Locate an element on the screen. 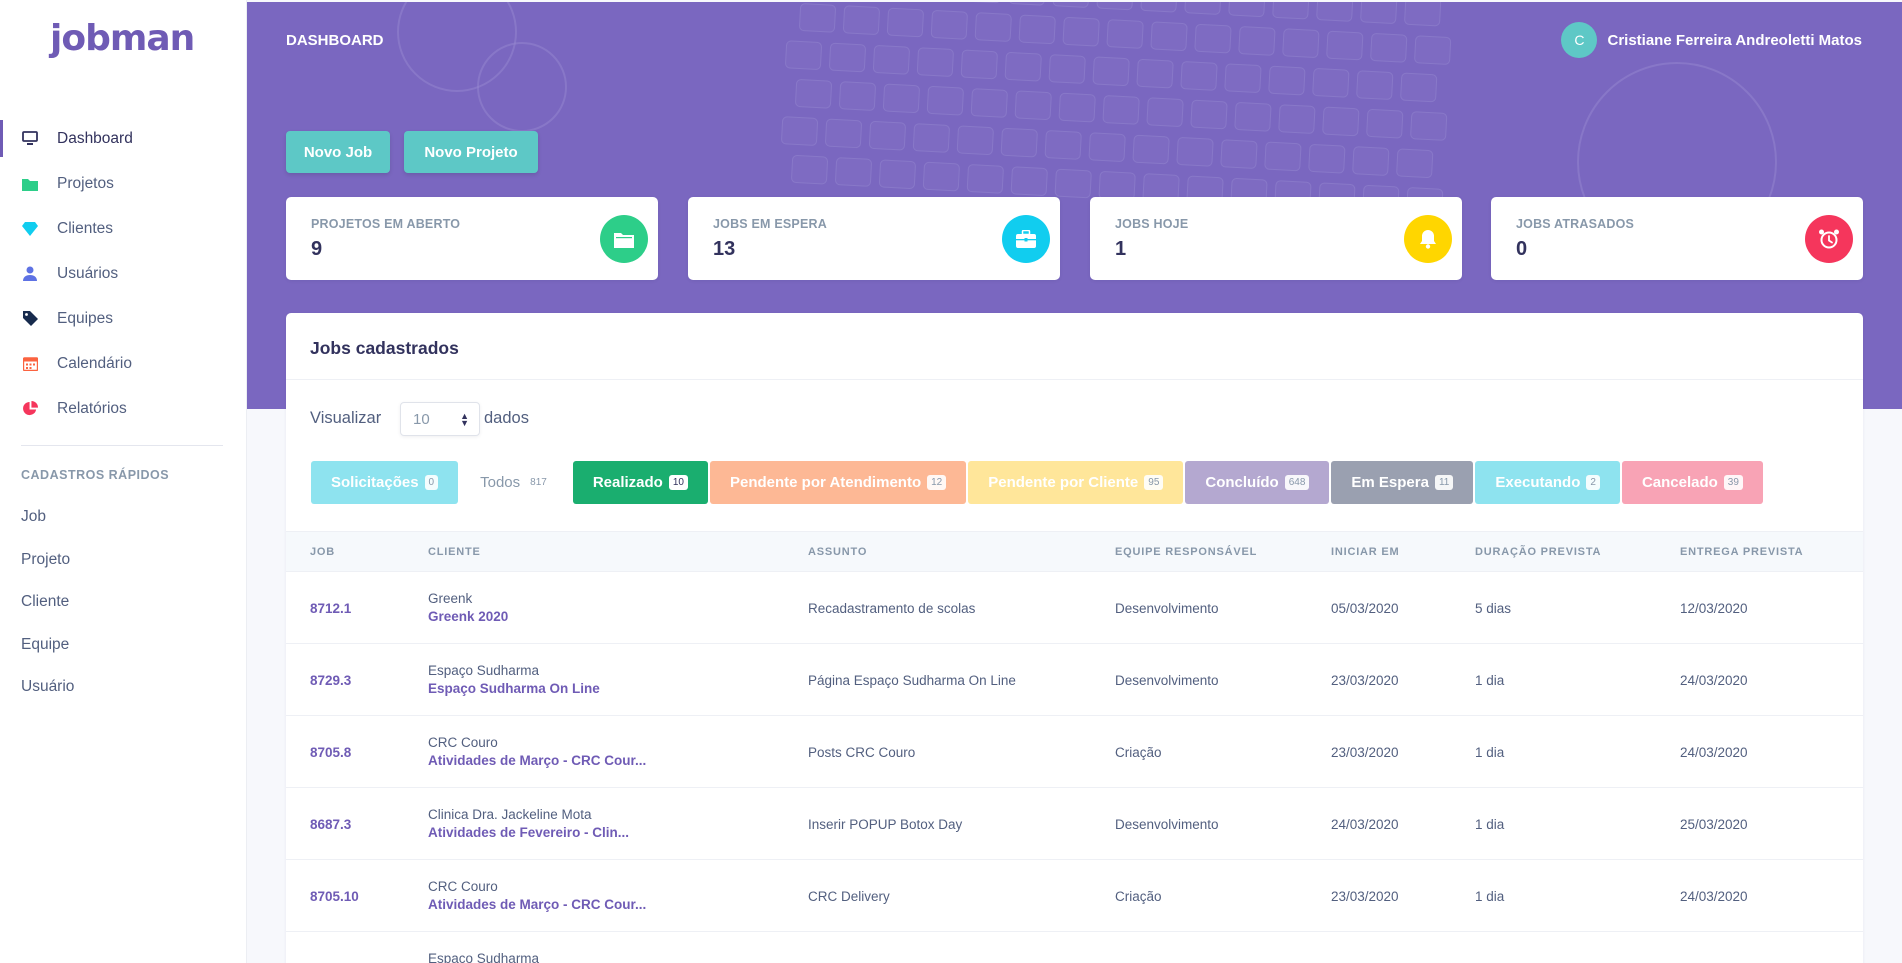  subject-cell: Inserir POPUP Botox Day is located at coordinates (885, 824).